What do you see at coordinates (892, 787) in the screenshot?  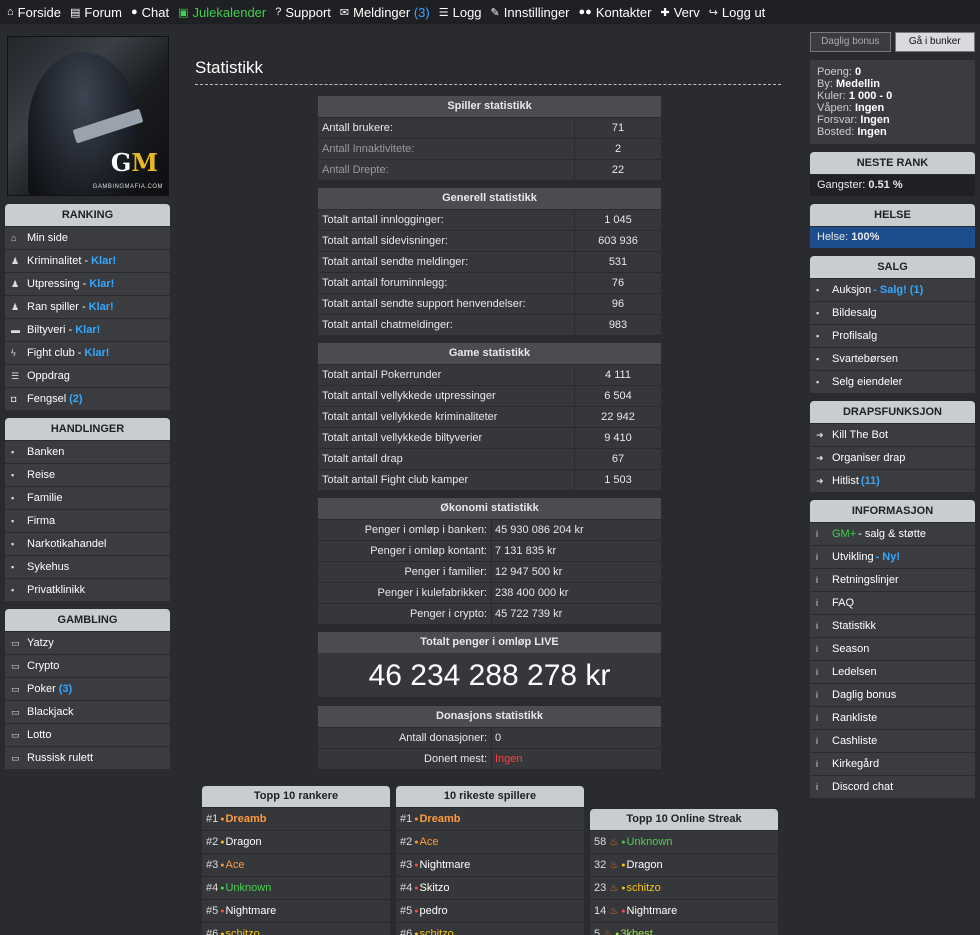 I see `info-item-discord-chat: i Discord chat` at bounding box center [892, 787].